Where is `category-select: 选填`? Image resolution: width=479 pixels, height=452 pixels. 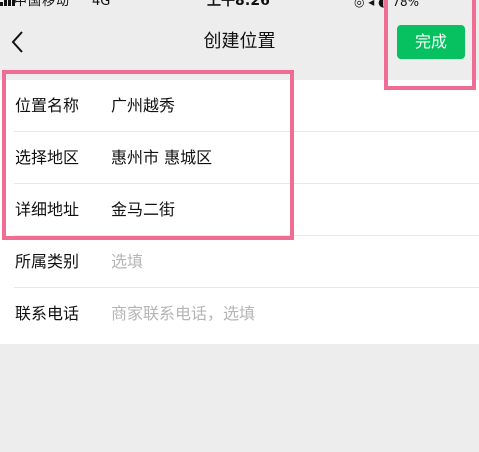 category-select: 选填 is located at coordinates (127, 262).